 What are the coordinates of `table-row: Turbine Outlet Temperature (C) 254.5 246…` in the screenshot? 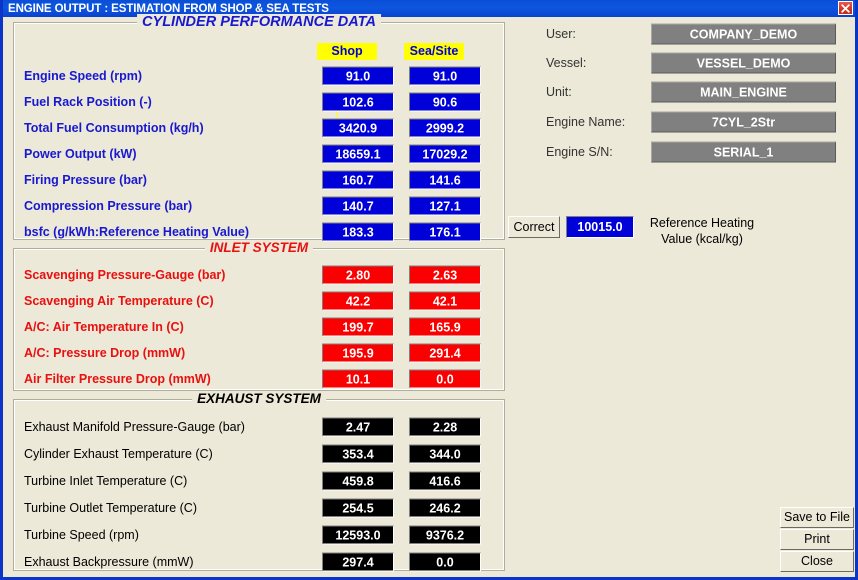 It's located at (259, 508).